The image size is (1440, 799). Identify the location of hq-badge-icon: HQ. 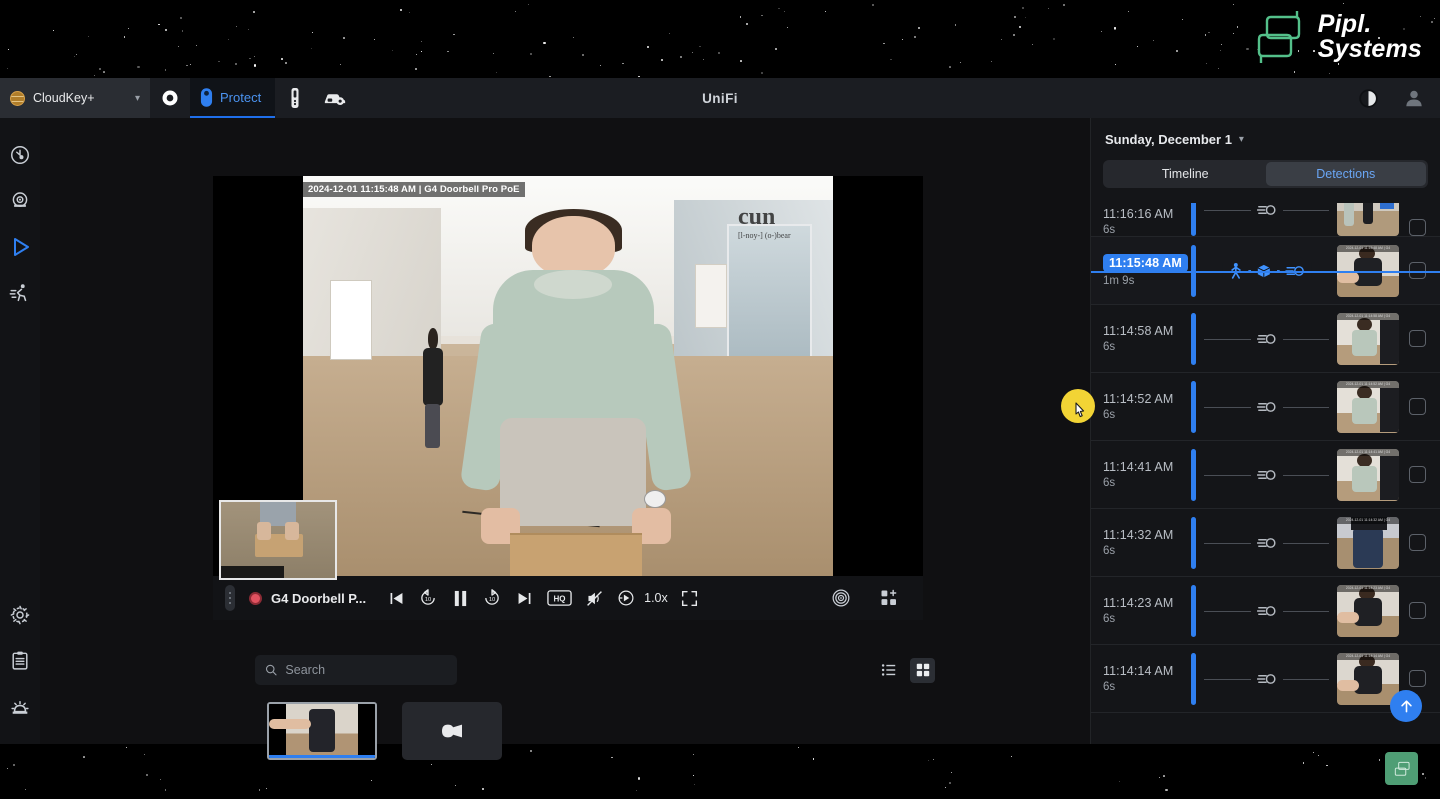
(559, 598).